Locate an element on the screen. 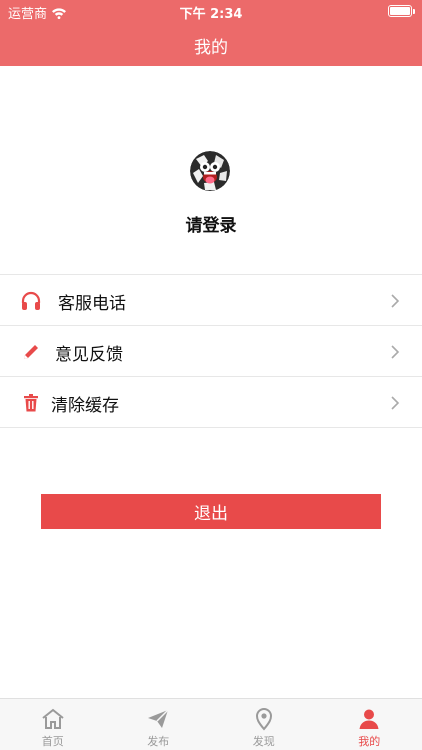  tab-publish: 发布 is located at coordinates (159, 724).